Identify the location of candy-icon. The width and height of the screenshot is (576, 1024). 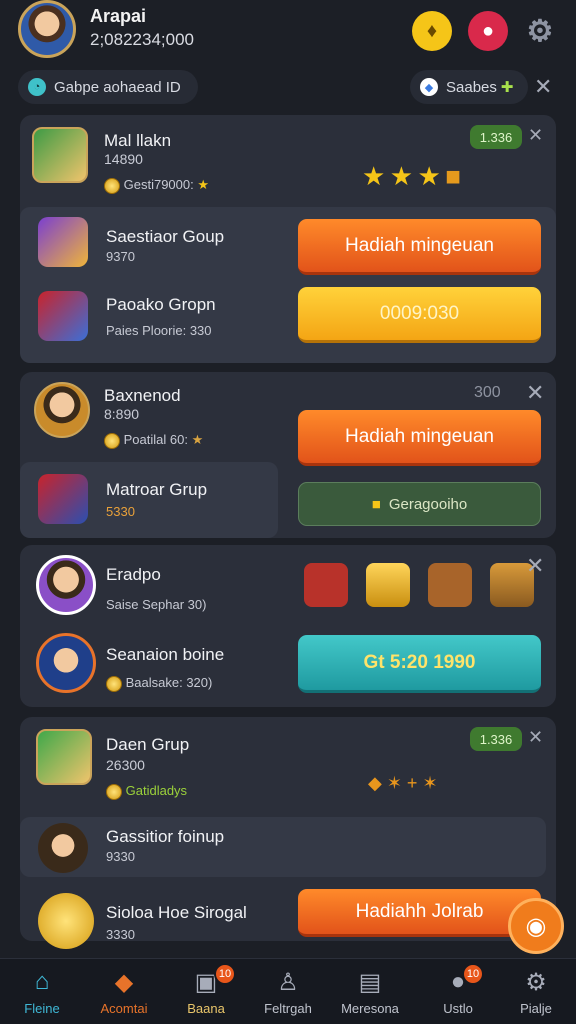
(63, 242).